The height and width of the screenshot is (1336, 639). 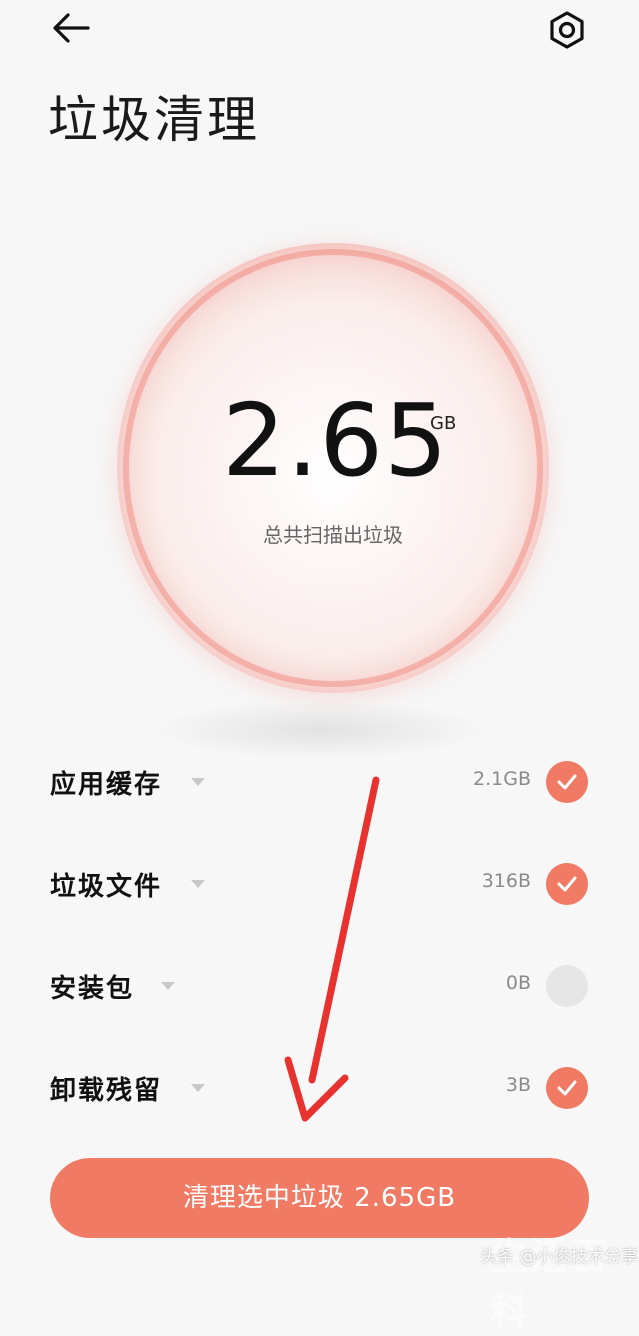 What do you see at coordinates (559, 1257) in the screenshot?
I see `watermark-text: 头条 @小俊技术分享` at bounding box center [559, 1257].